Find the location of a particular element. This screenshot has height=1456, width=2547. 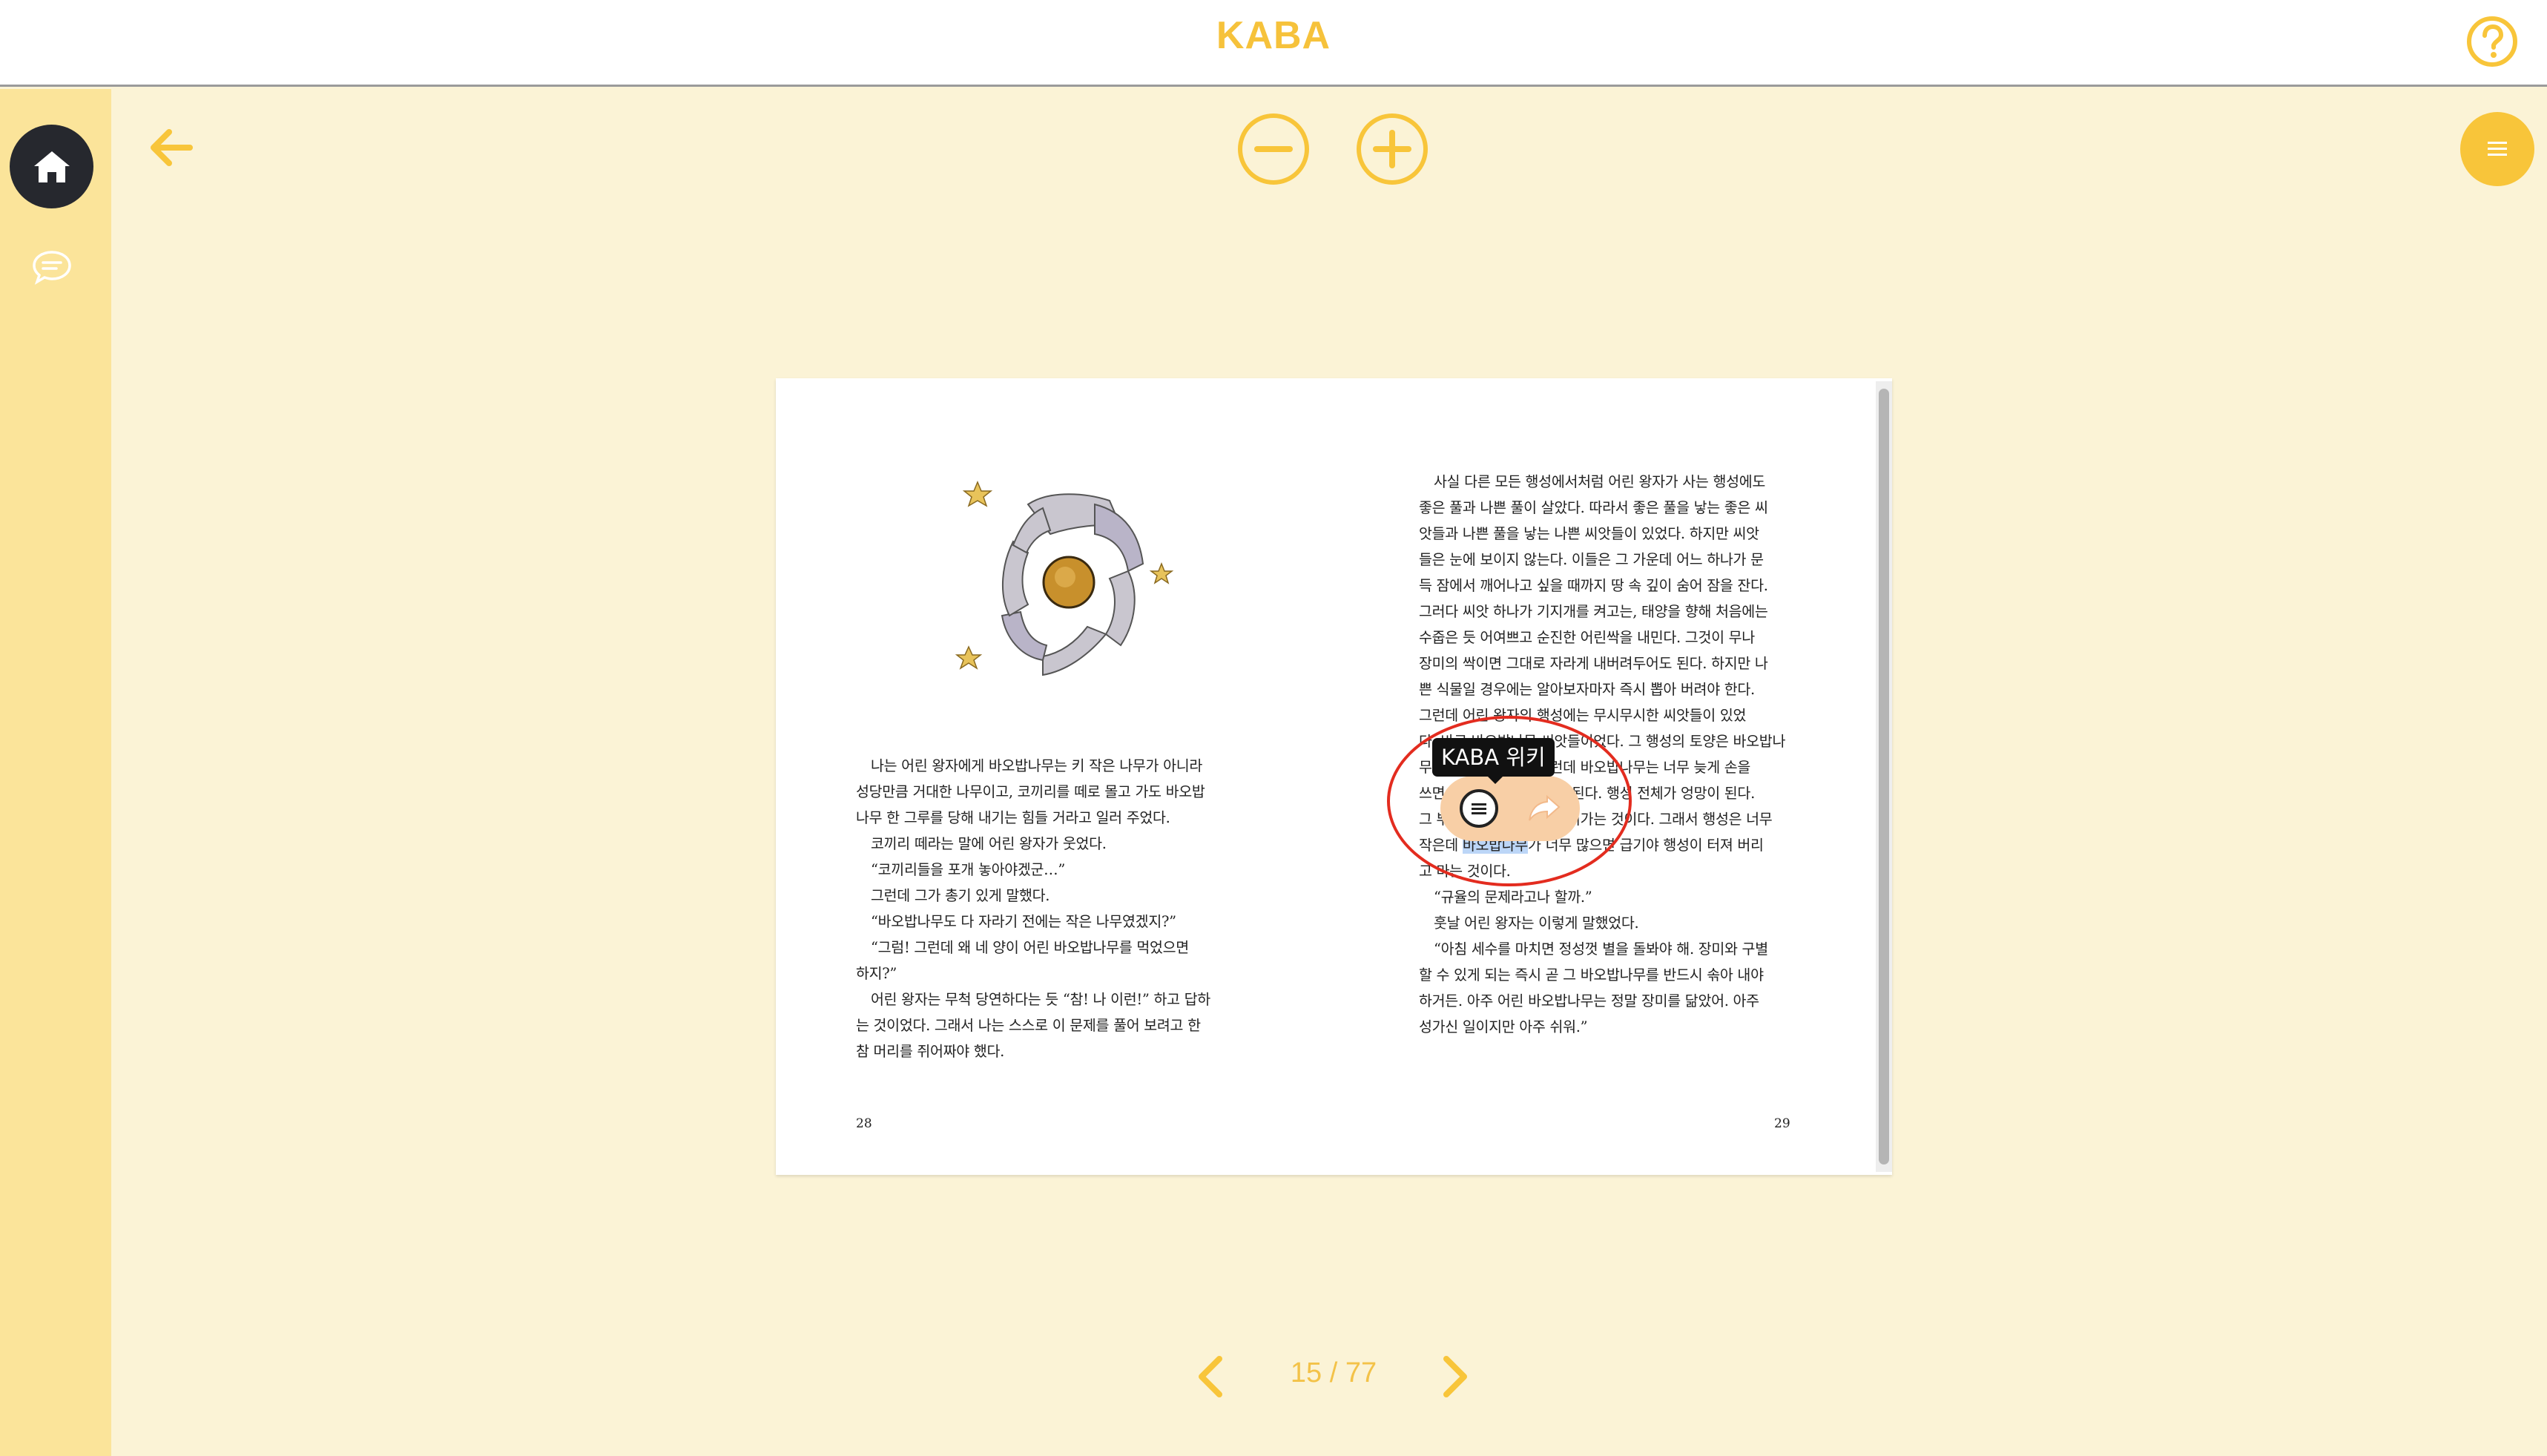

right-page-number: 29 is located at coordinates (1782, 1123).